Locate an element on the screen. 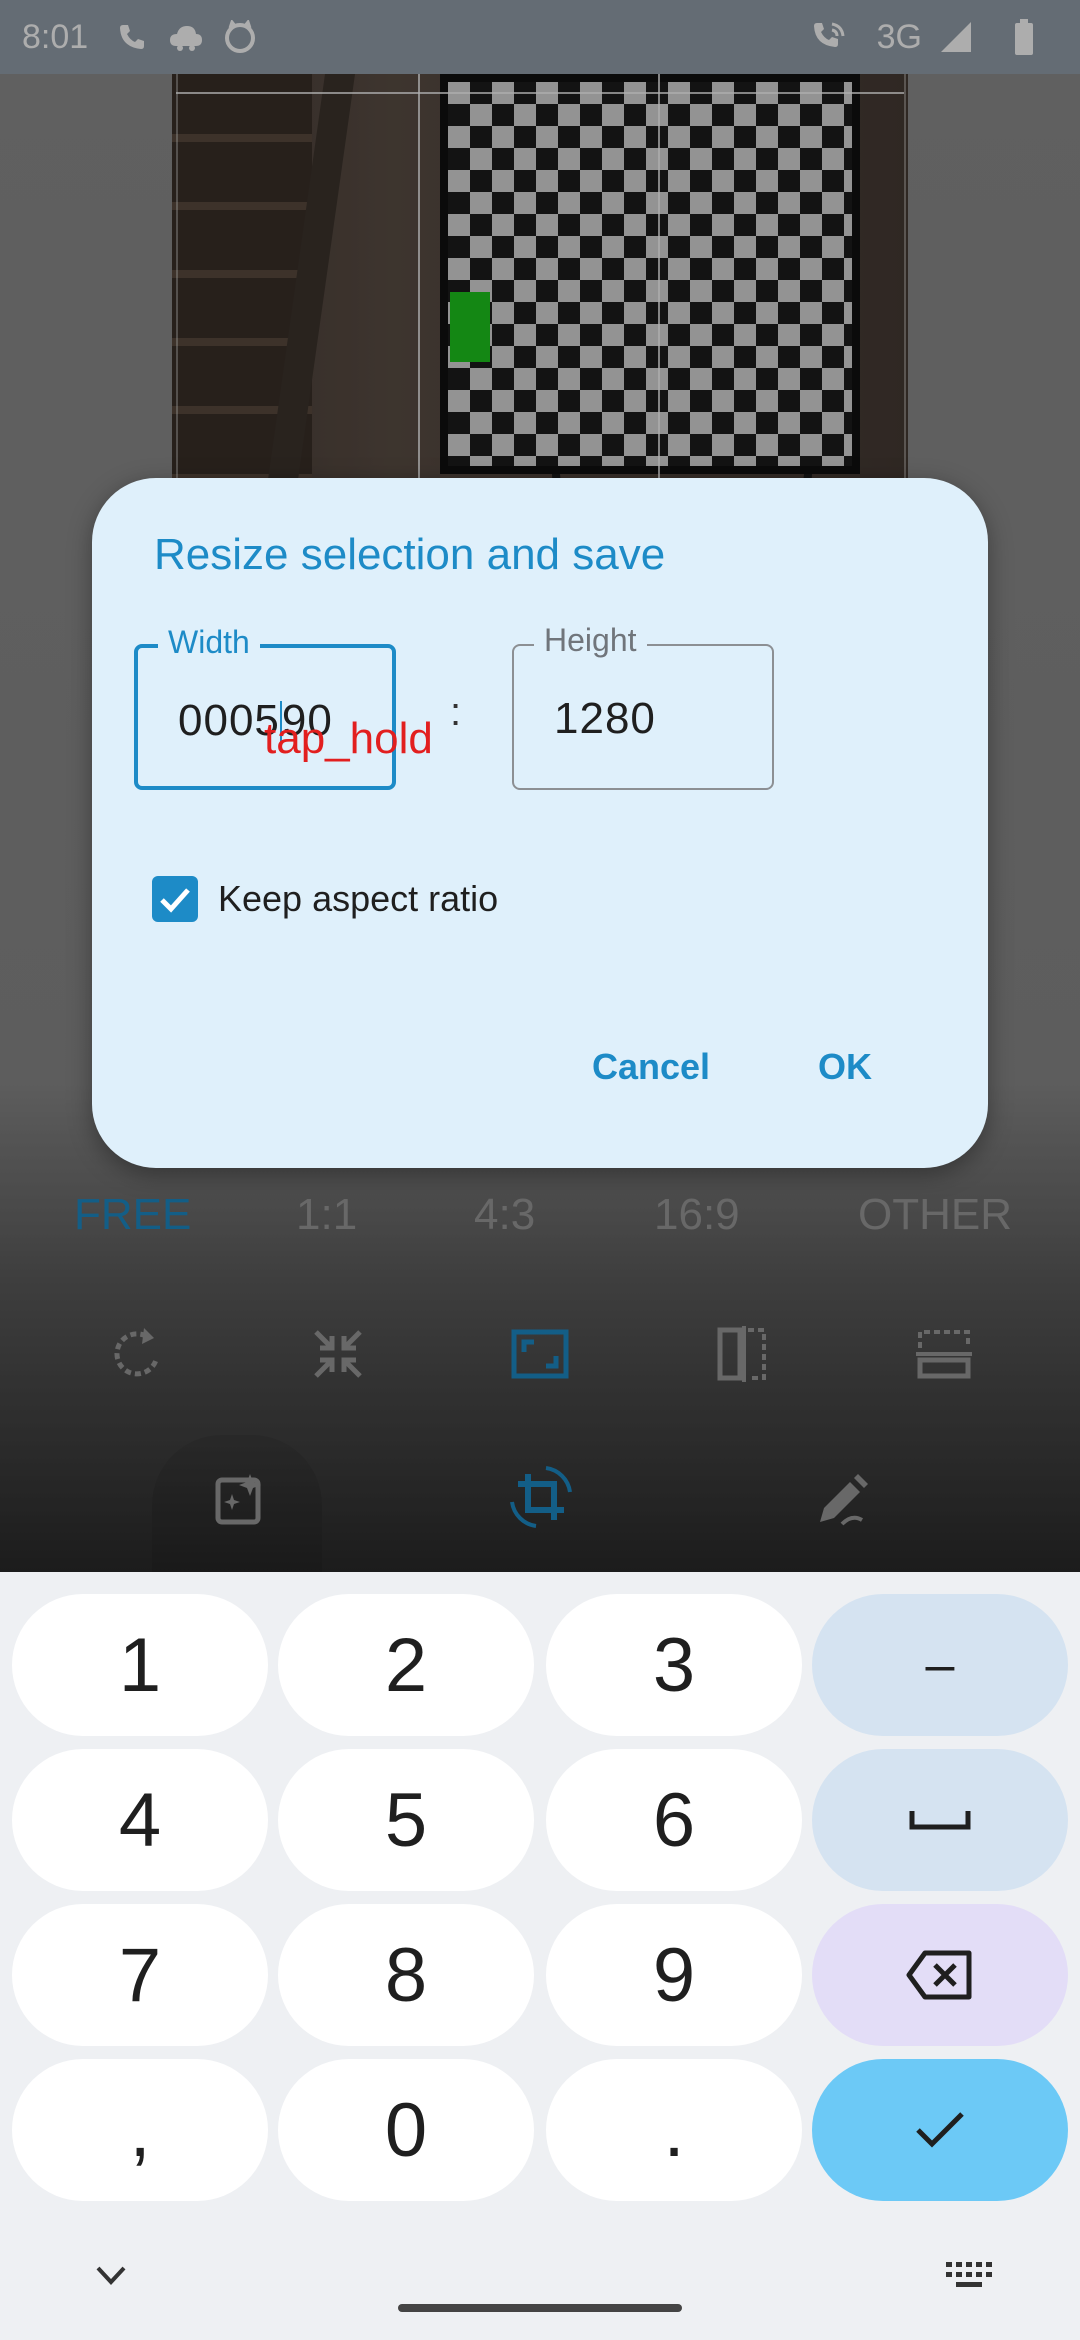  cancel-button: Cancel is located at coordinates (651, 1067).